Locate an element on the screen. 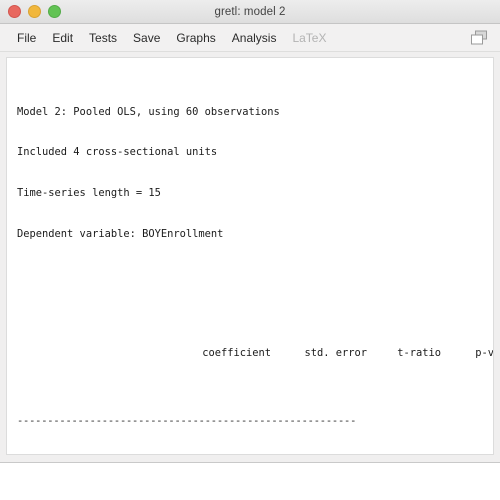 This screenshot has width=500, height=500. maximize-button is located at coordinates (54, 11).